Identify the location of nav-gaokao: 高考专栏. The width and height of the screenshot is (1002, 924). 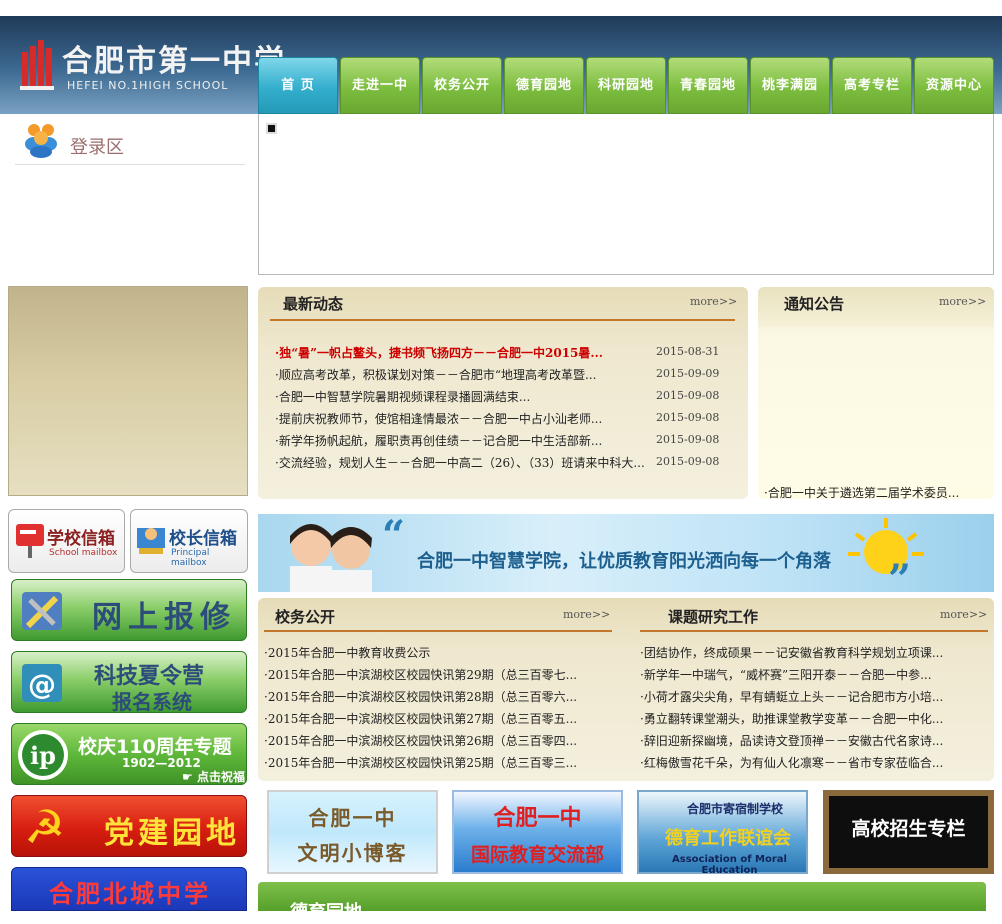
(872, 85).